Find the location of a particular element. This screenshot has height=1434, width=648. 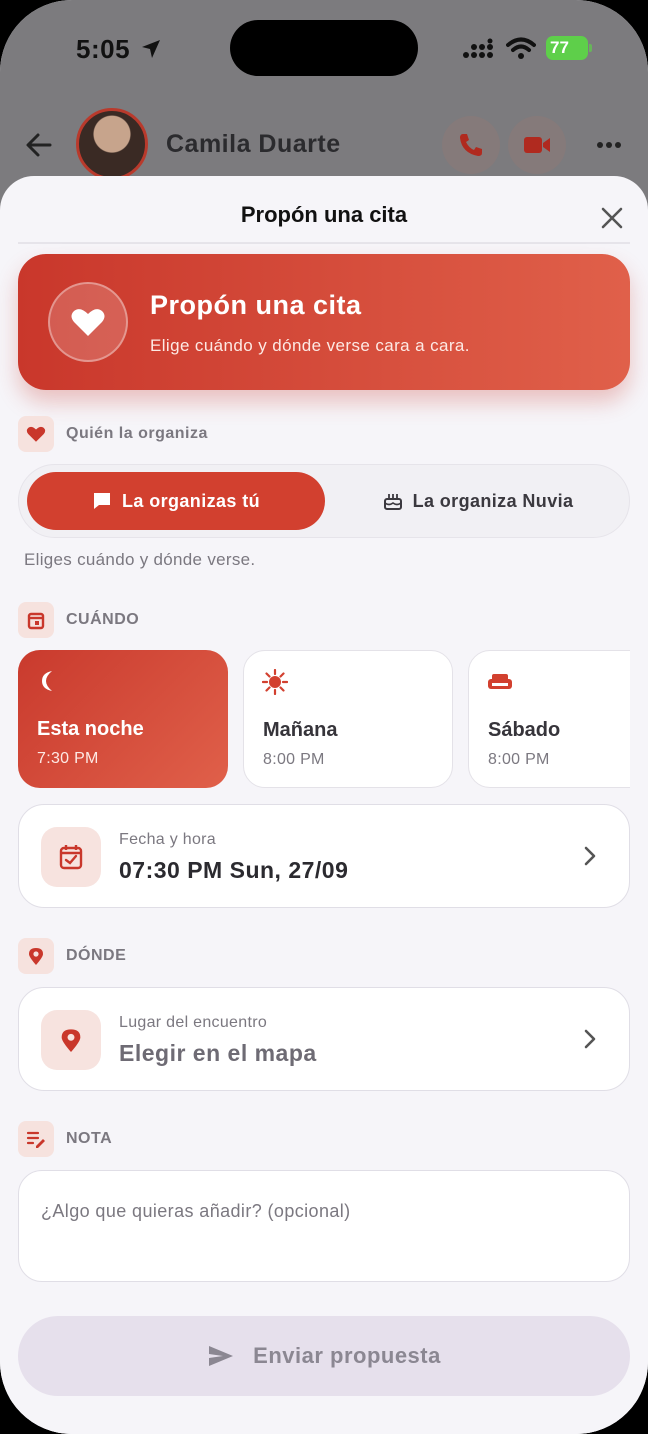

moon-icon is located at coordinates (47, 681).